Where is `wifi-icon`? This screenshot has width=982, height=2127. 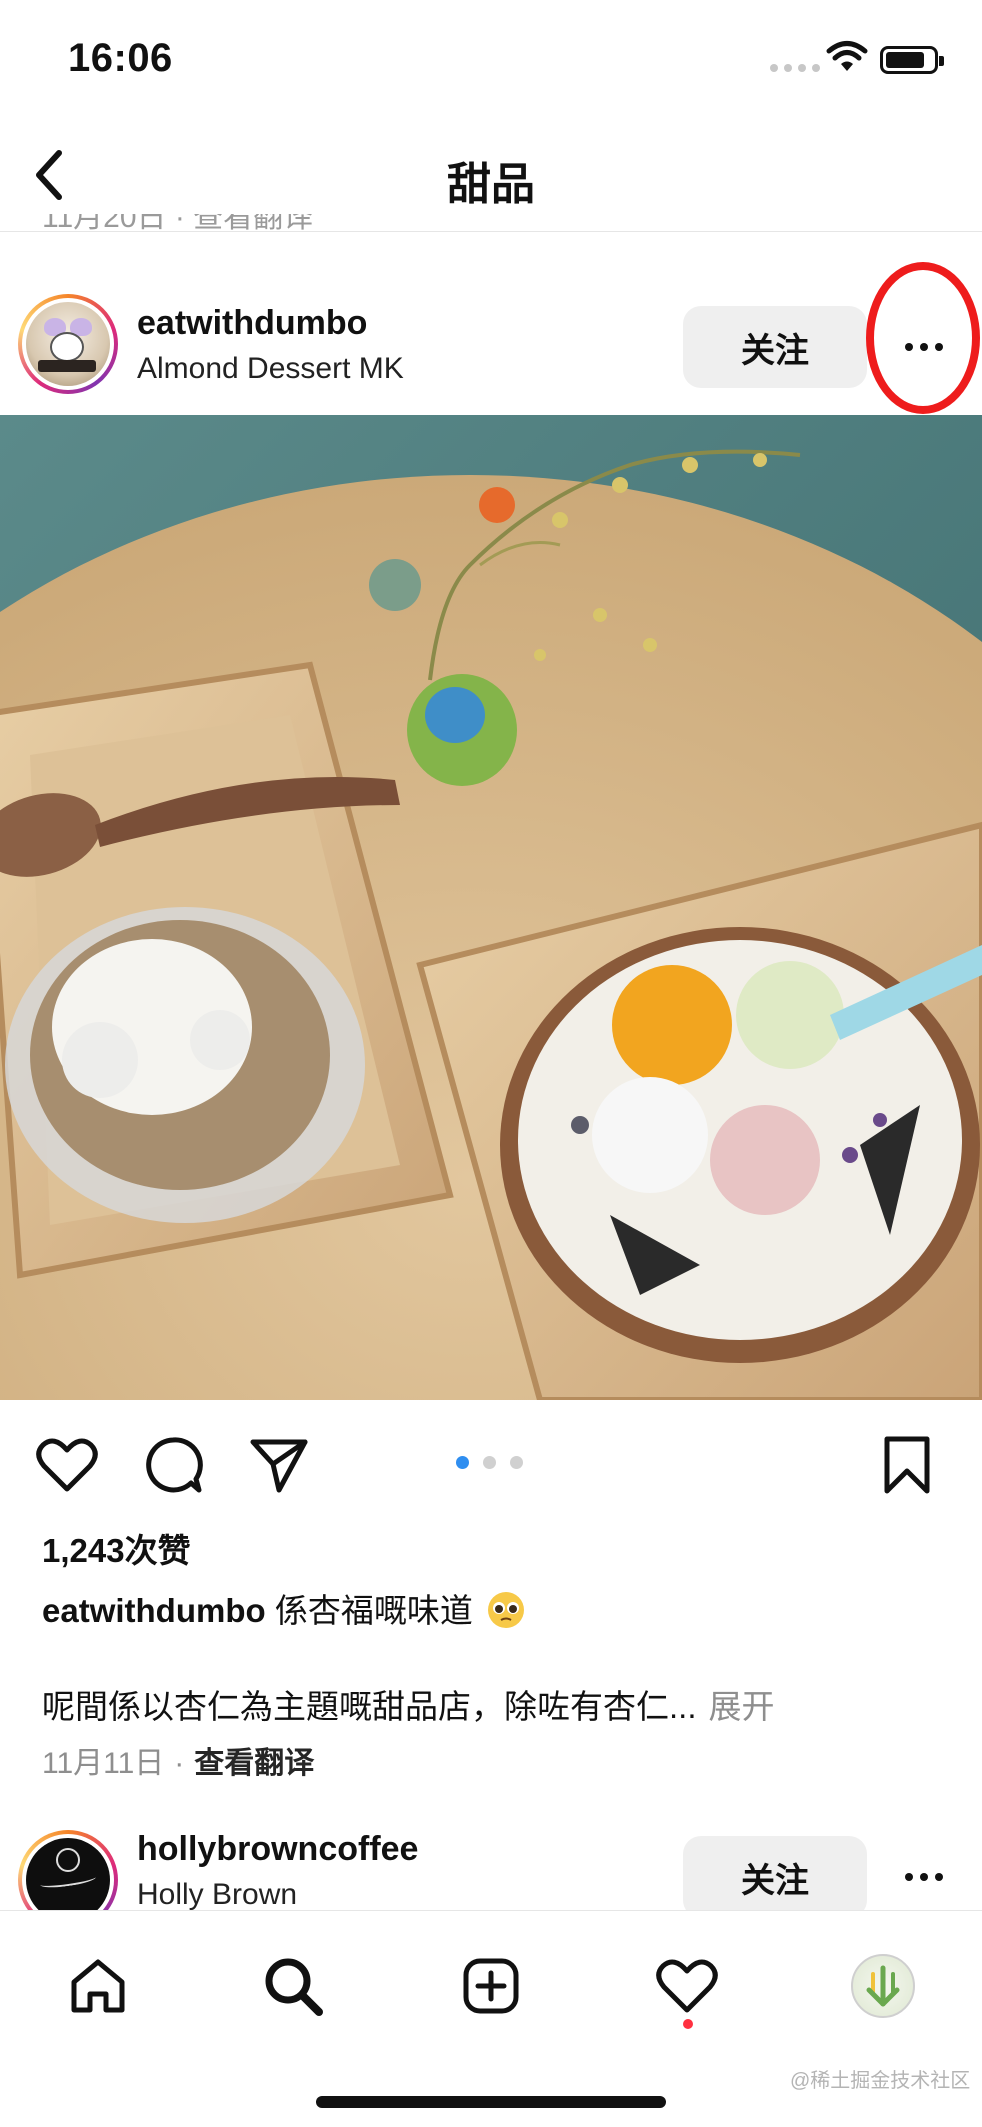 wifi-icon is located at coordinates (847, 56).